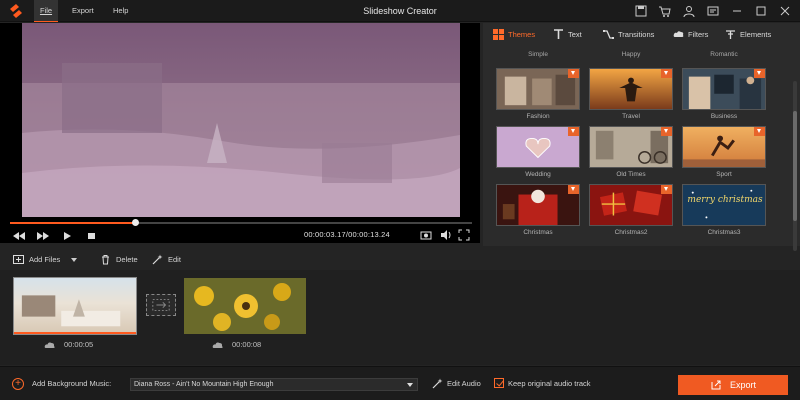 This screenshot has height=400, width=800. Describe the element at coordinates (18, 259) in the screenshot. I see `add-files-icon` at that location.